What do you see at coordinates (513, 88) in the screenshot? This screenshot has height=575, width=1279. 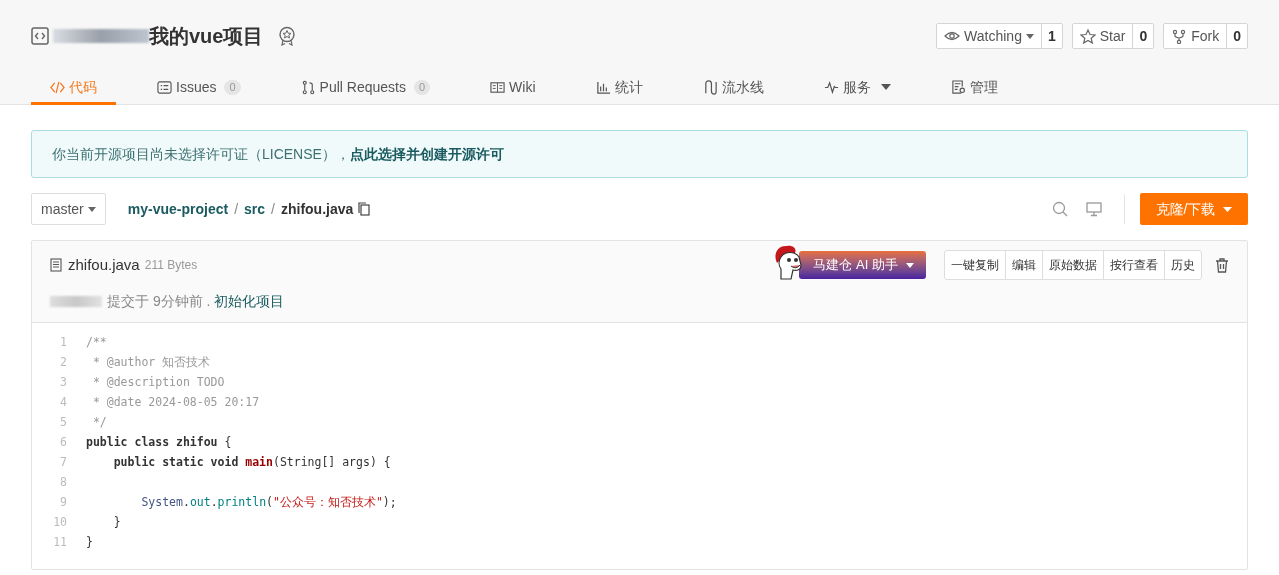 I see `nav-tab: Wiki` at bounding box center [513, 88].